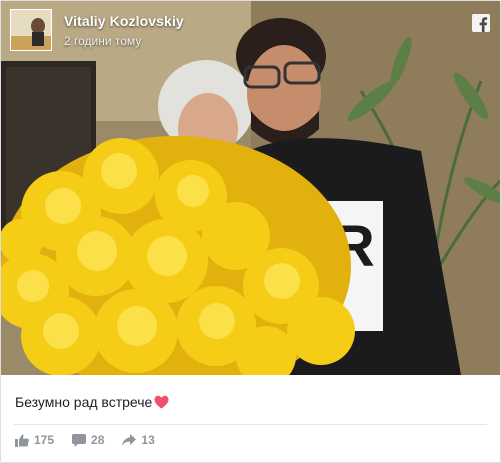  I want to click on comment-action: 28, so click(88, 440).